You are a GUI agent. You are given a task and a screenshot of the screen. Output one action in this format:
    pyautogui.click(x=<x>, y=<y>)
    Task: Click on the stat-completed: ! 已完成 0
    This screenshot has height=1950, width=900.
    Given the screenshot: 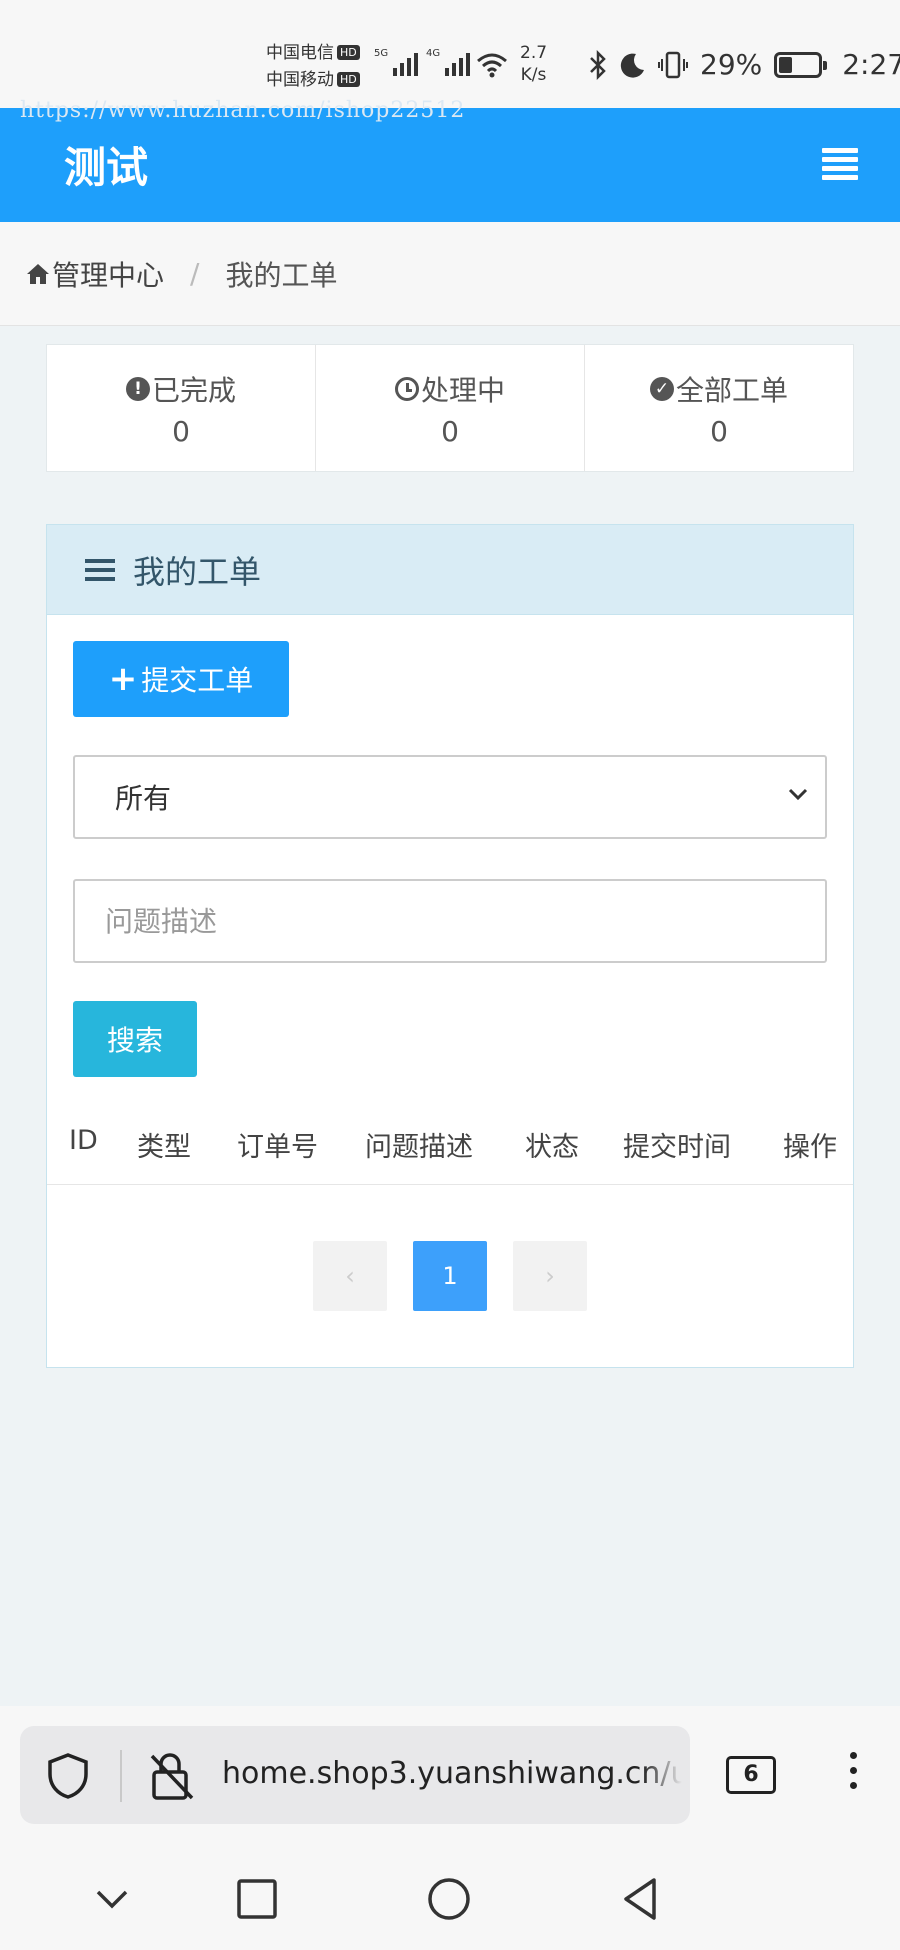 What is the action you would take?
    pyautogui.click(x=181, y=408)
    